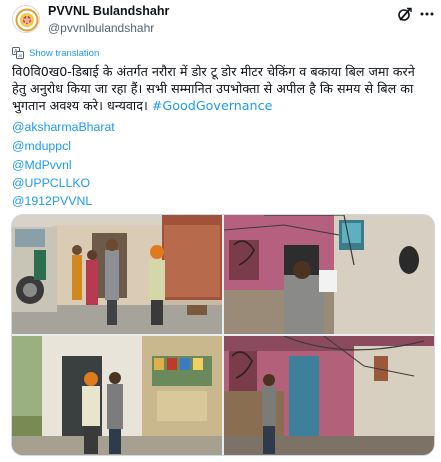 Image resolution: width=441 pixels, height=462 pixels. Describe the element at coordinates (42, 165) in the screenshot. I see `mention-link: @MdPvvnl` at that location.